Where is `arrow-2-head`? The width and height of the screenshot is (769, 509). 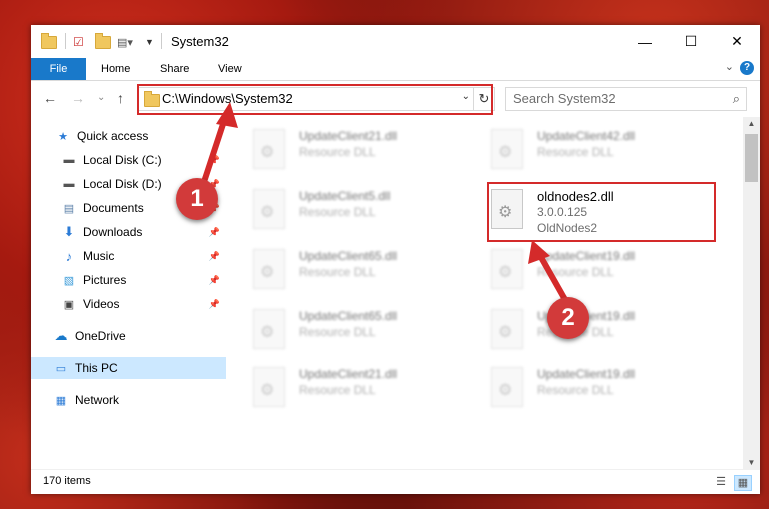
arrow-2-head is located at coordinates (539, 252).